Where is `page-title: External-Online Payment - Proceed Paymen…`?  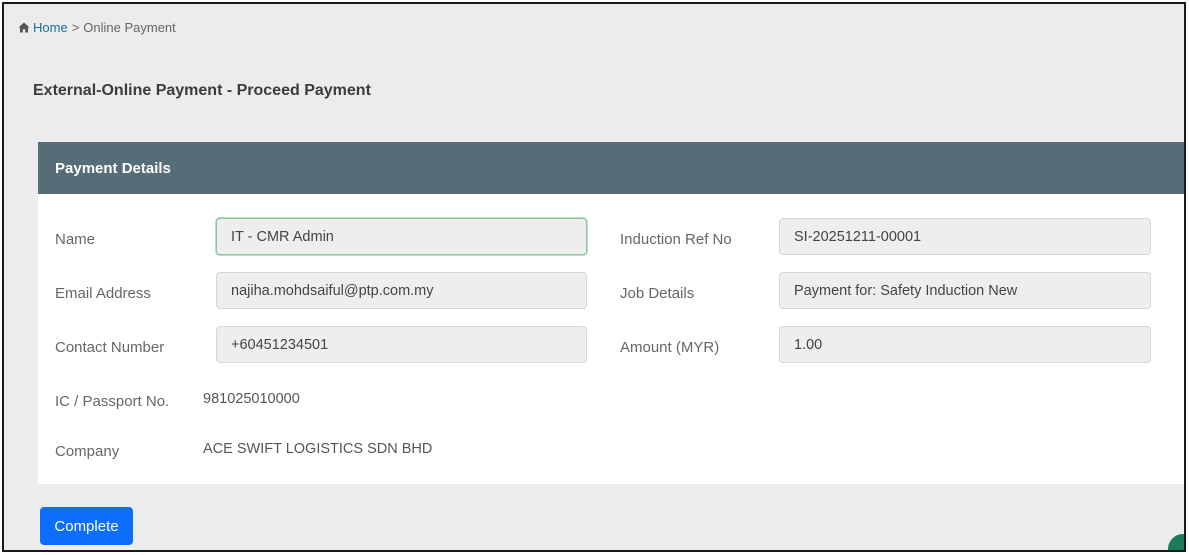
page-title: External-Online Payment - Proceed Paymen… is located at coordinates (202, 90).